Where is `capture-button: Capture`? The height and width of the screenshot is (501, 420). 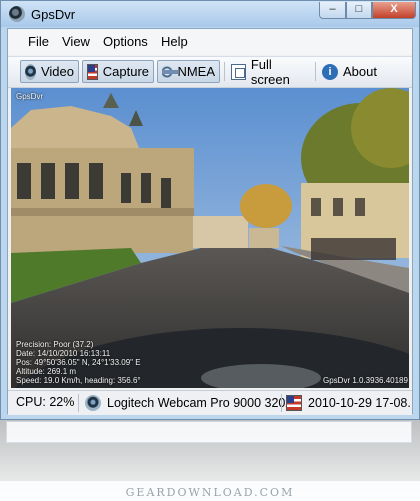 capture-button: Capture is located at coordinates (118, 71).